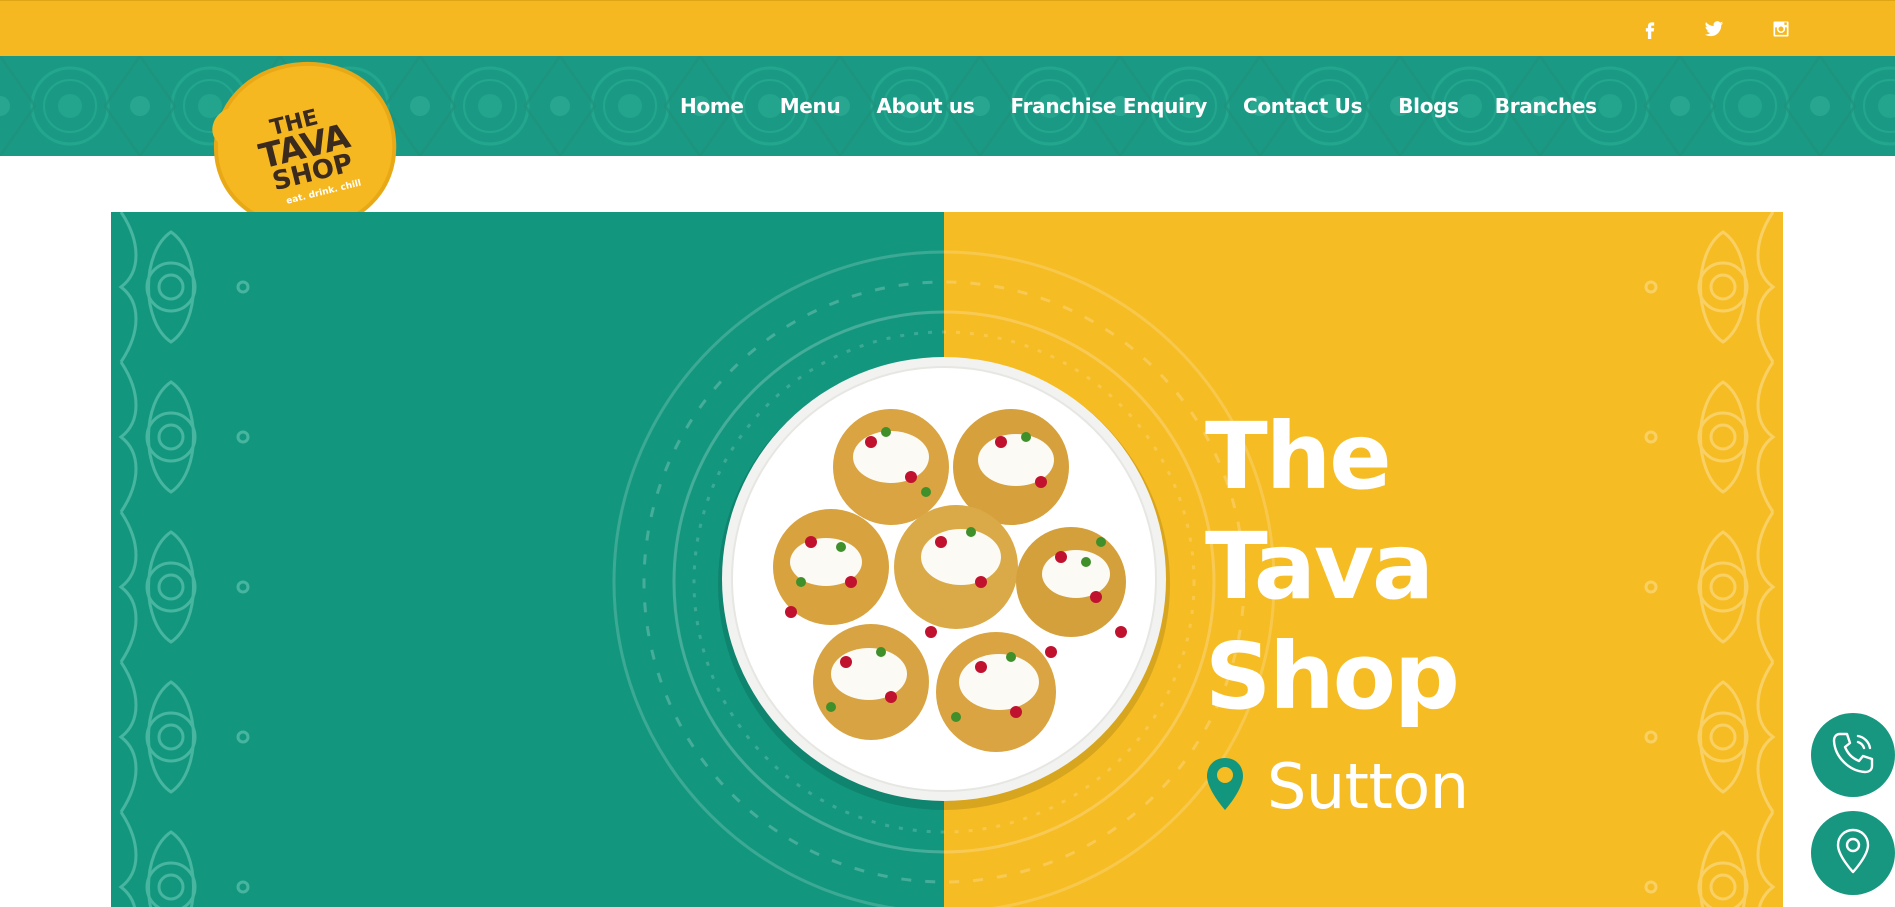  I want to click on instagram-icon, so click(1781, 29).